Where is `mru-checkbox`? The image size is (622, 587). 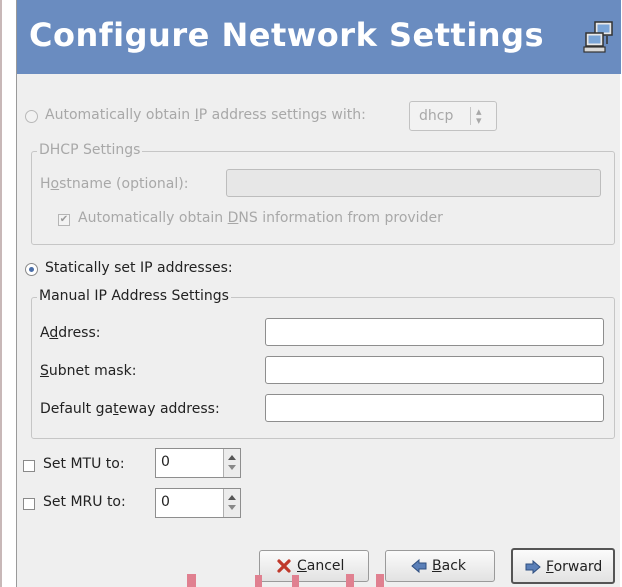 mru-checkbox is located at coordinates (29, 504).